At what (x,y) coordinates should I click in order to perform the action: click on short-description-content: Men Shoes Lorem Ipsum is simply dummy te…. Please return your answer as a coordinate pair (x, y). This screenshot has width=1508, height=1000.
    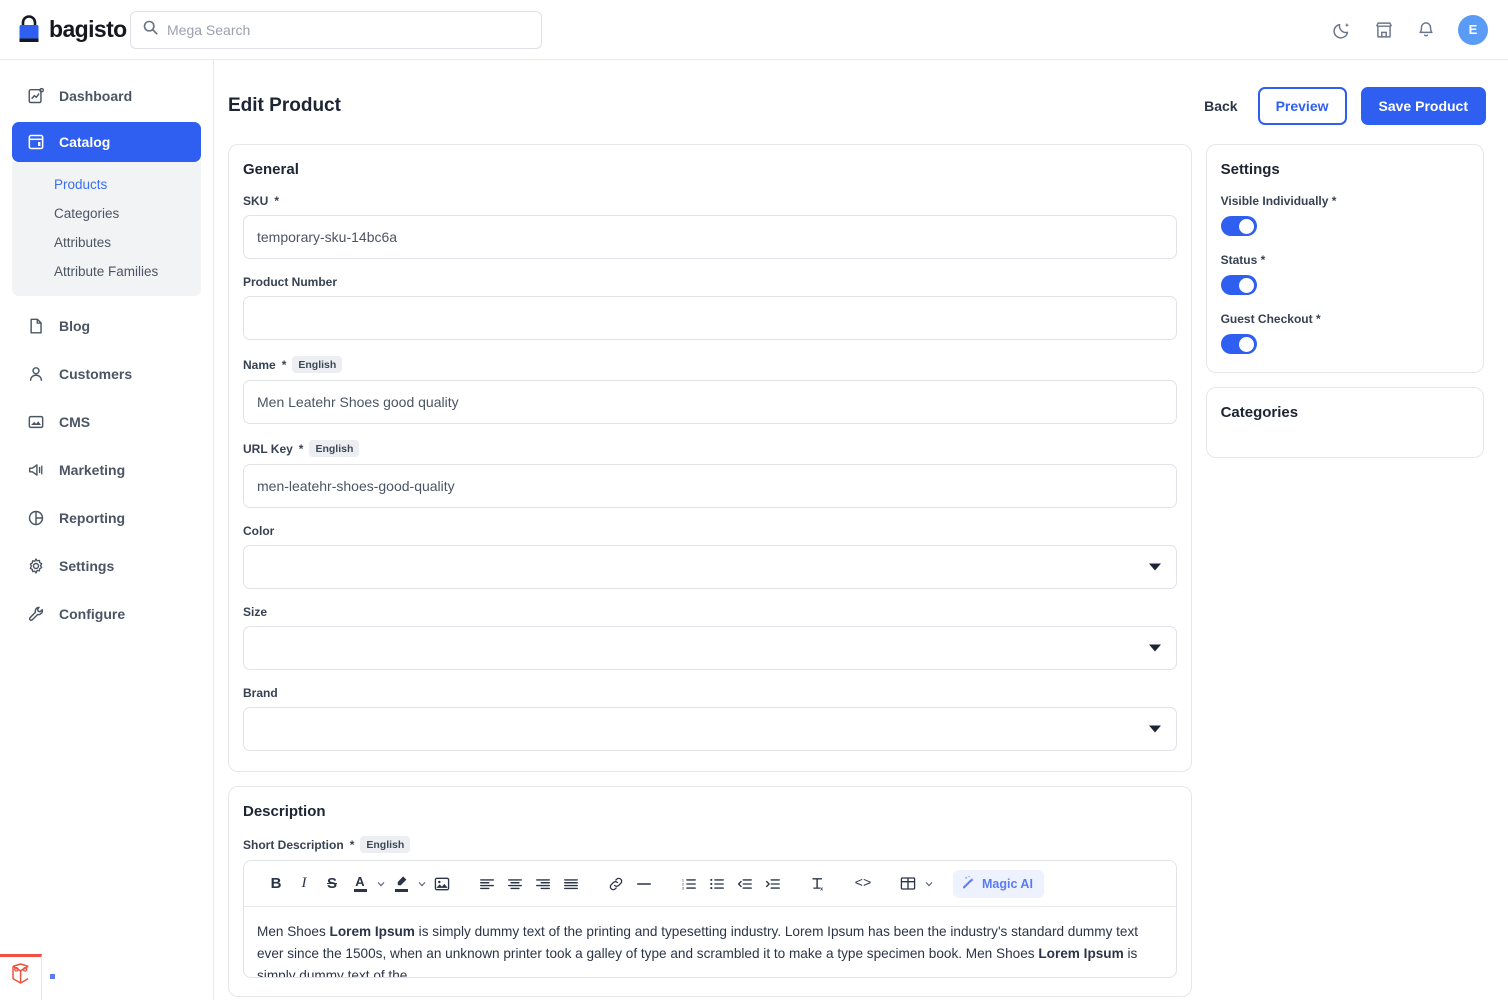
    Looking at the image, I should click on (710, 942).